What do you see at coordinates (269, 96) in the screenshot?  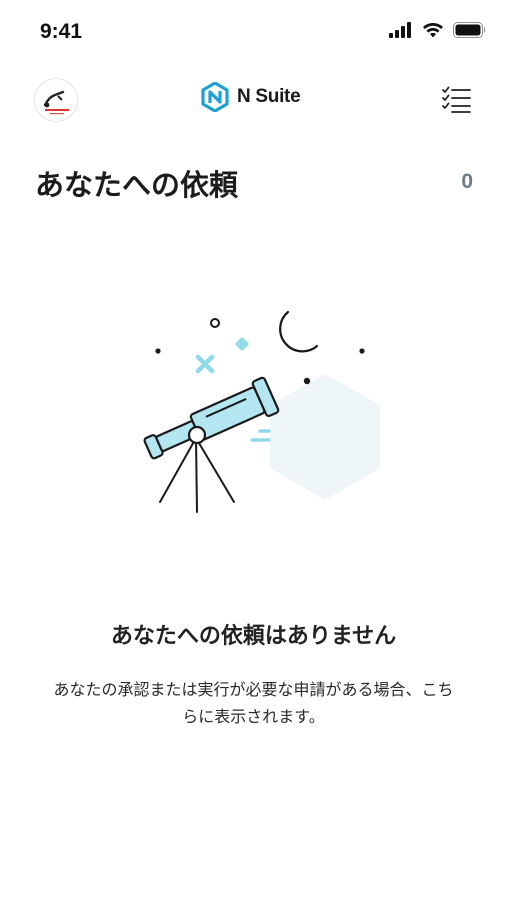 I see `brand-name: N Suite` at bounding box center [269, 96].